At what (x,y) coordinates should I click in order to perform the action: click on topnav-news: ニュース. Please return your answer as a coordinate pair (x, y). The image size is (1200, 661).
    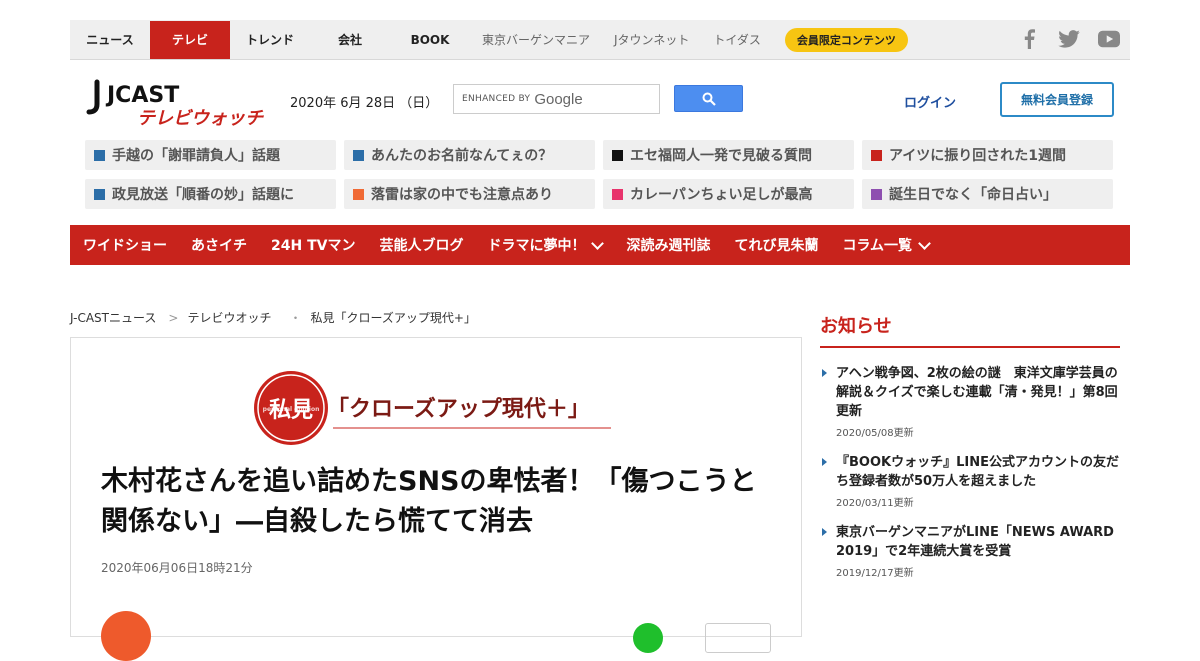
    Looking at the image, I should click on (110, 40).